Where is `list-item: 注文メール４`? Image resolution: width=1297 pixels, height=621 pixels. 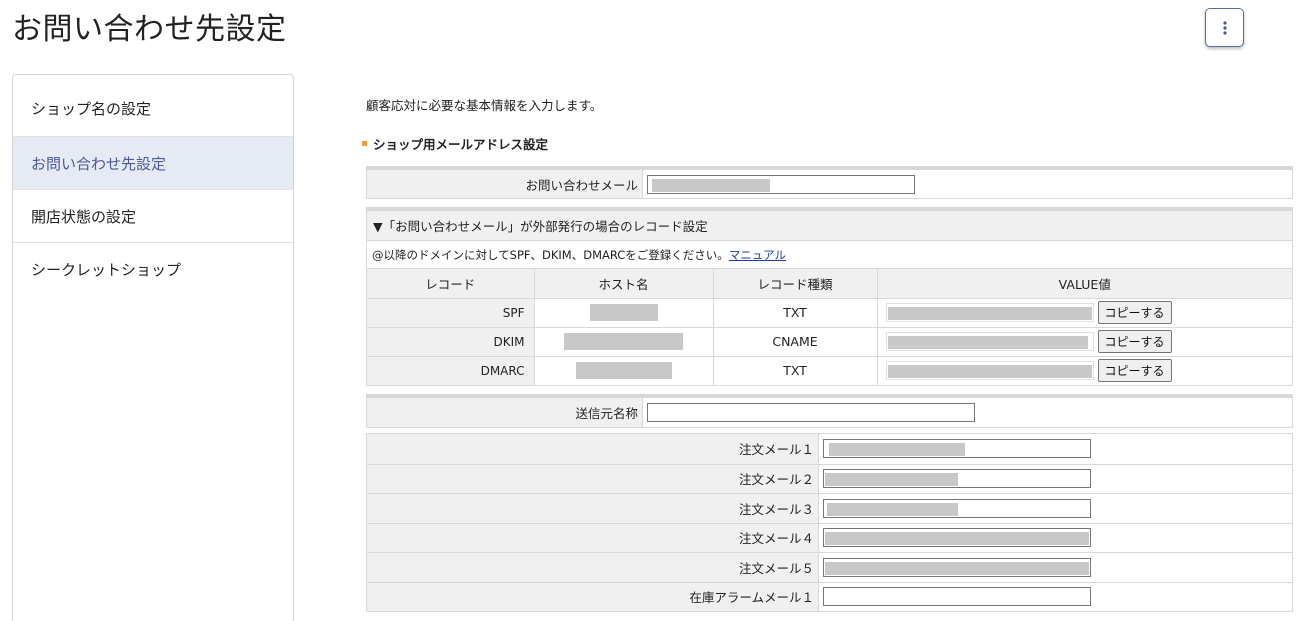 list-item: 注文メール４ is located at coordinates (829, 537).